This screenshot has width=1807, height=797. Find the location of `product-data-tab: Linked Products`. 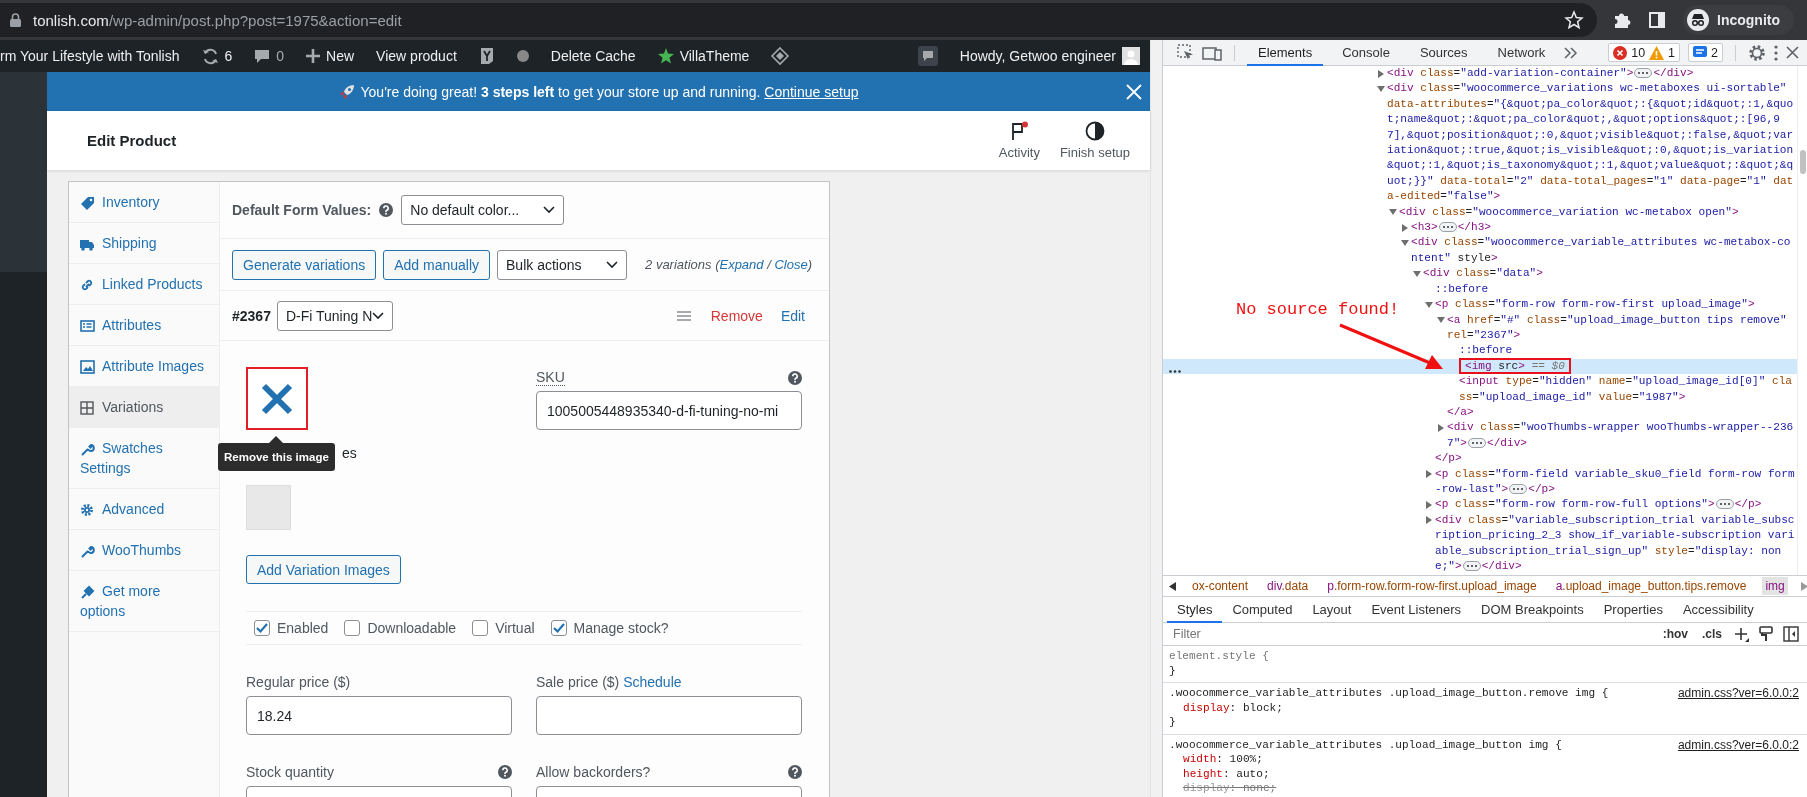

product-data-tab: Linked Products is located at coordinates (144, 284).